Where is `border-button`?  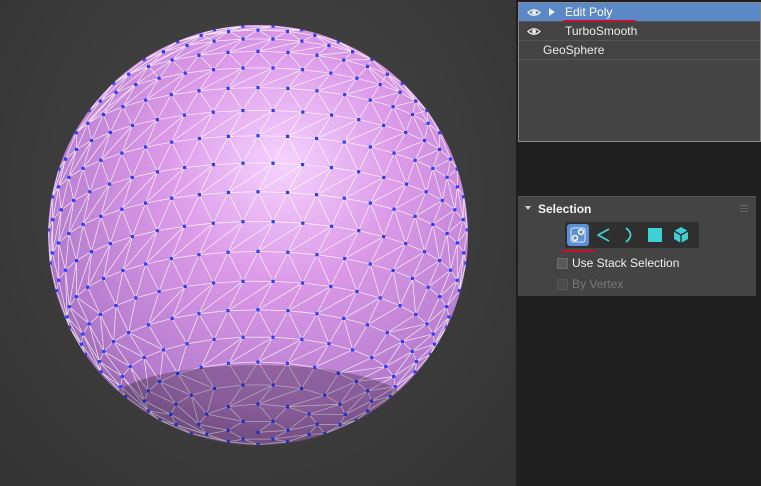 border-button is located at coordinates (629, 235).